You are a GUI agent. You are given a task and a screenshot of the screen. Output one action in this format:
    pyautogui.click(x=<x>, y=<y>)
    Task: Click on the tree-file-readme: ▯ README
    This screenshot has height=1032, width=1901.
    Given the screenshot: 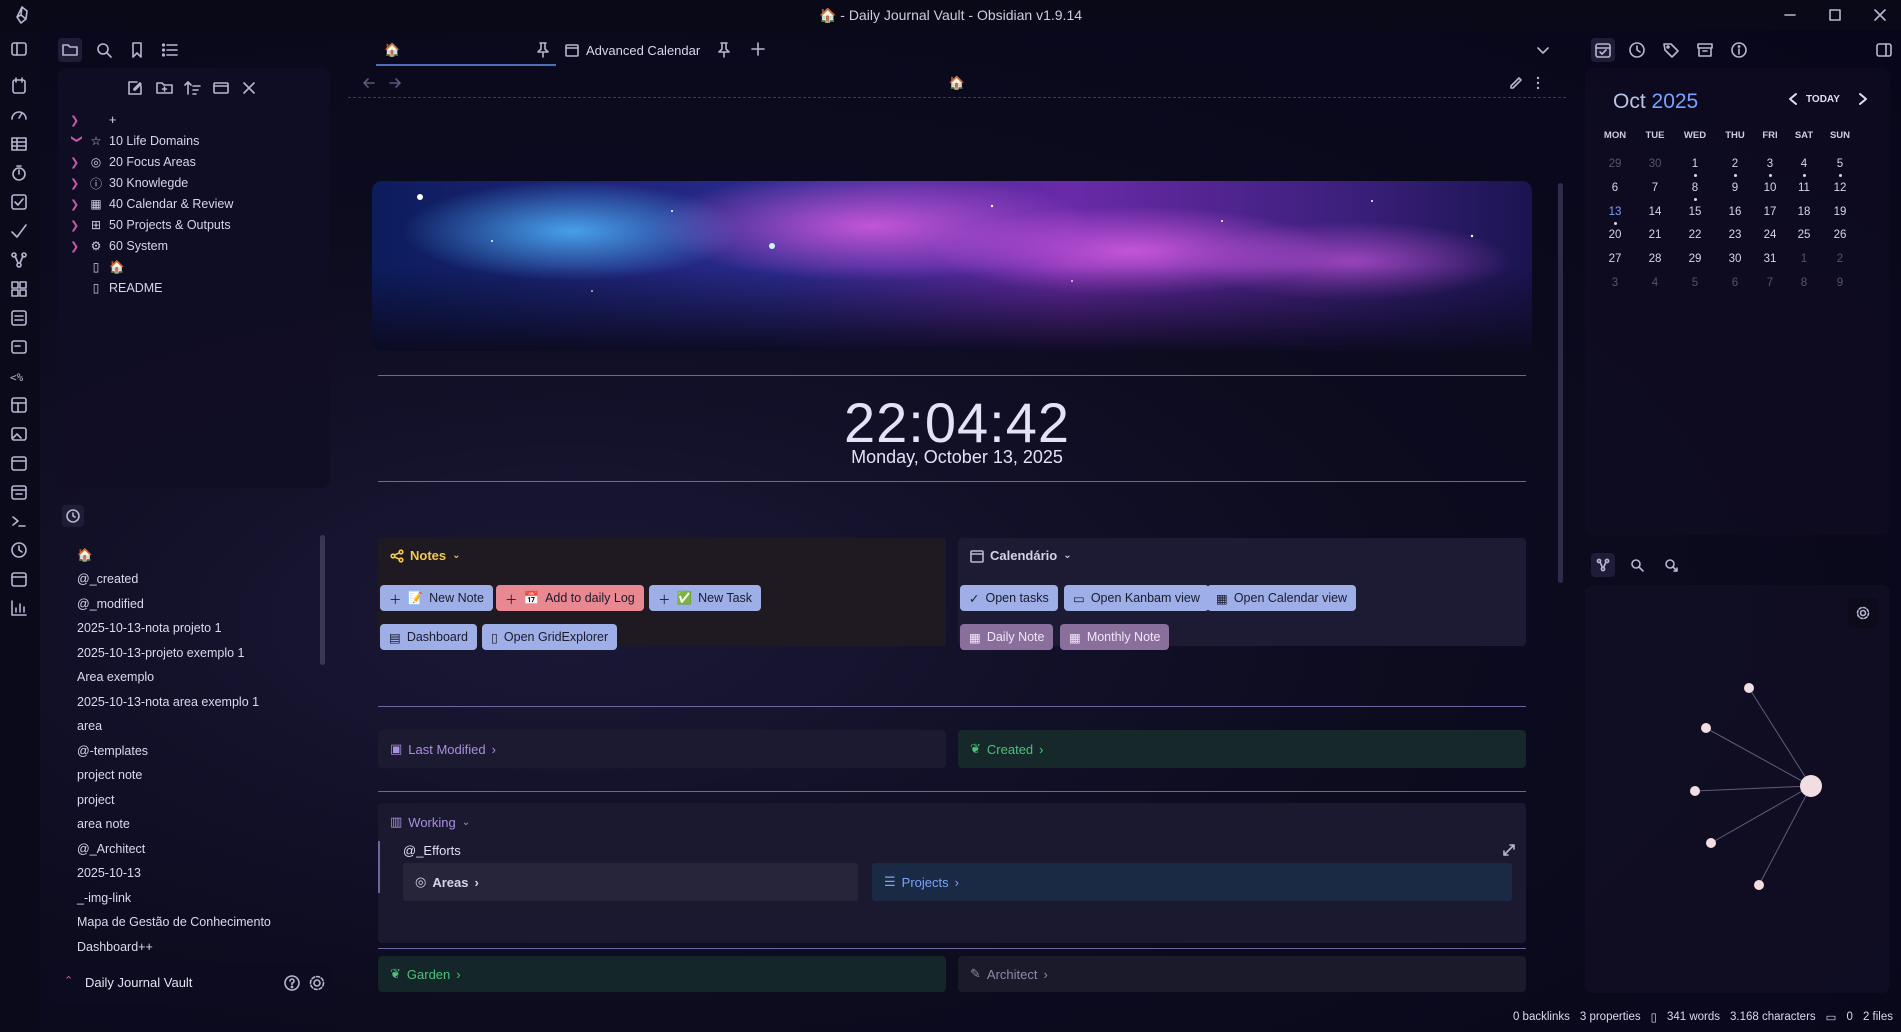 What is the action you would take?
    pyautogui.click(x=193, y=288)
    